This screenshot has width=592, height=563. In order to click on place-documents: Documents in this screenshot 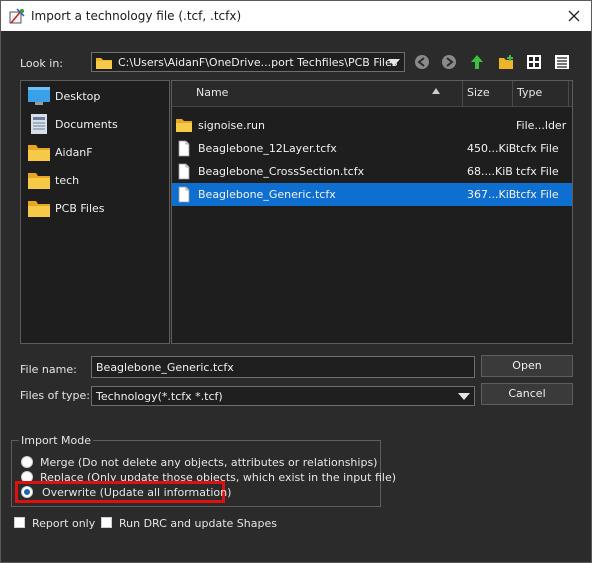, I will do `click(95, 124)`.